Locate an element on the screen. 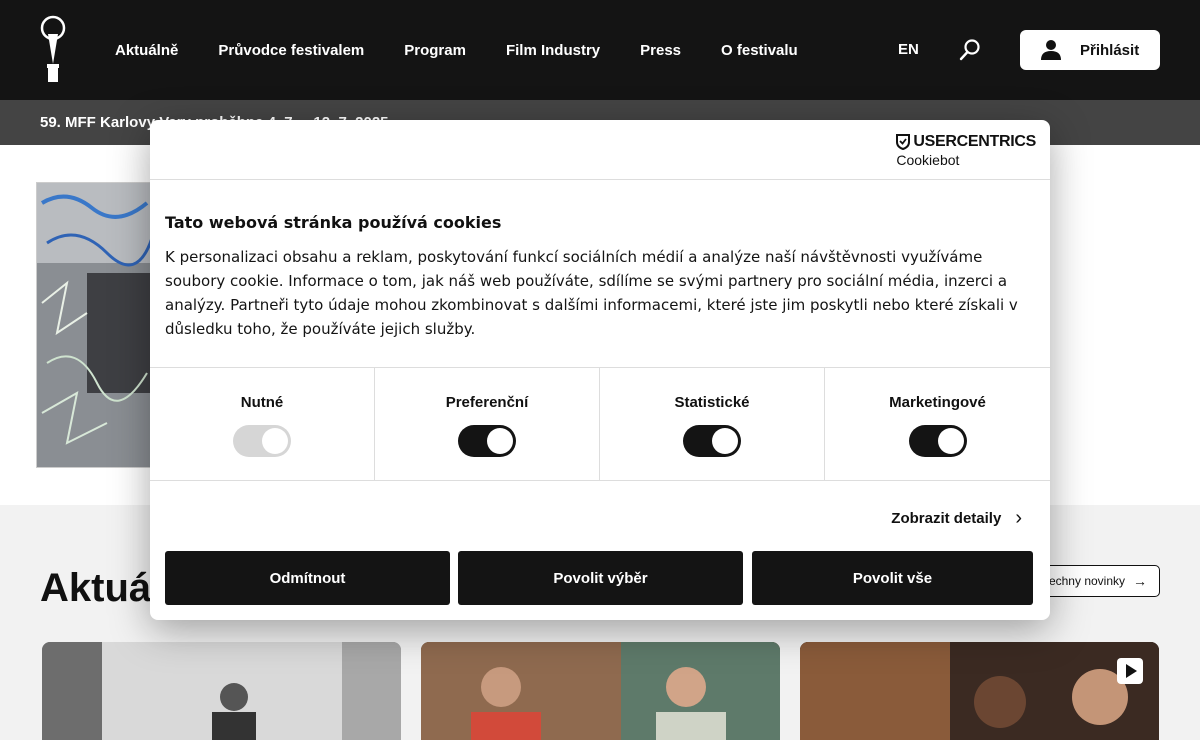 This screenshot has height=740, width=1200. category-label: Nutné is located at coordinates (262, 402).